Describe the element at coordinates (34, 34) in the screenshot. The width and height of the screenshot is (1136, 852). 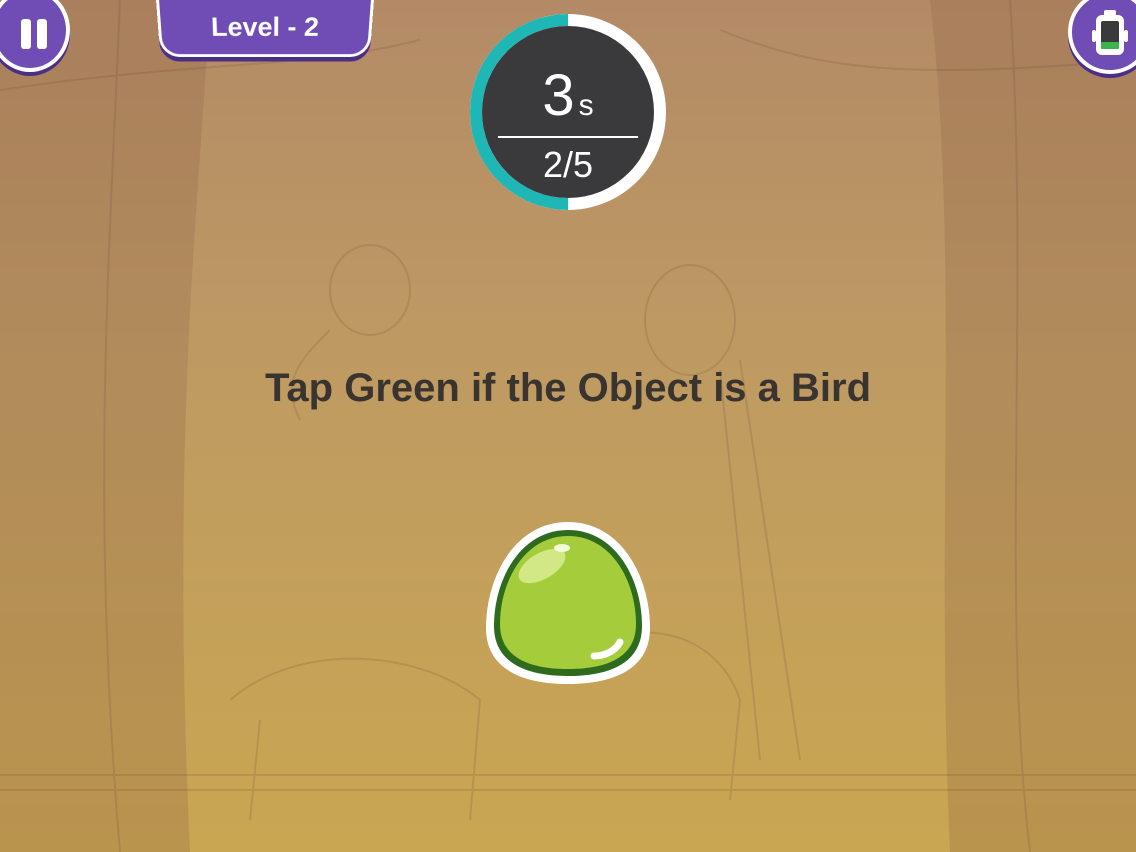
I see `pause-icon` at that location.